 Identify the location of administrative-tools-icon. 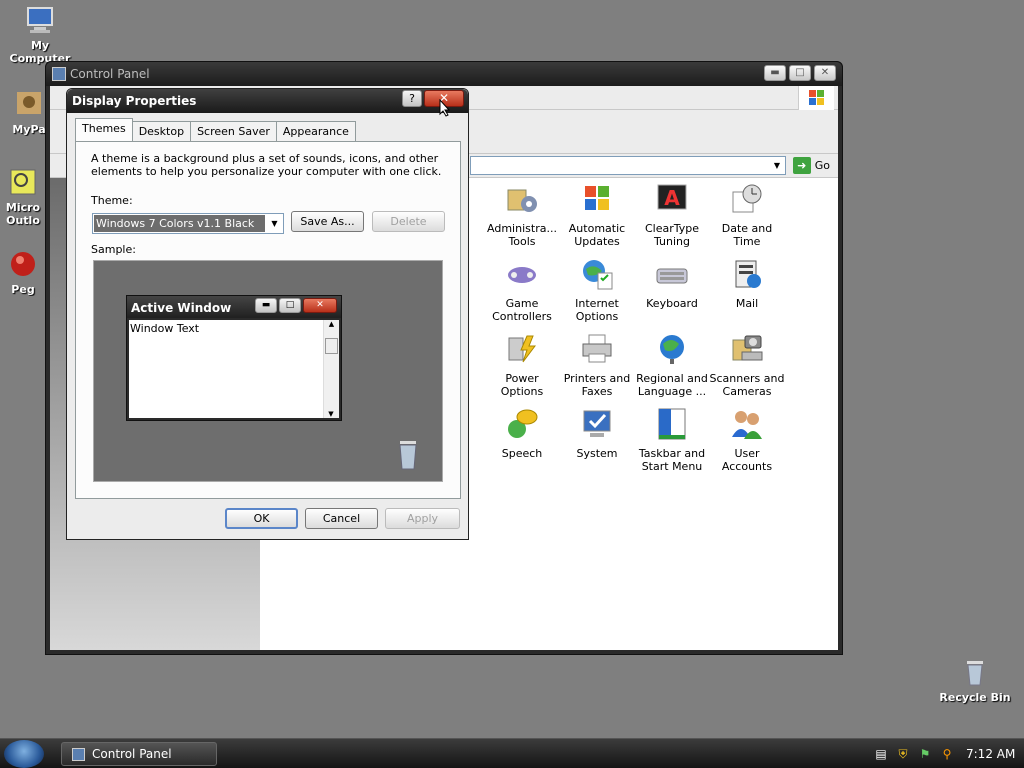
(522, 200).